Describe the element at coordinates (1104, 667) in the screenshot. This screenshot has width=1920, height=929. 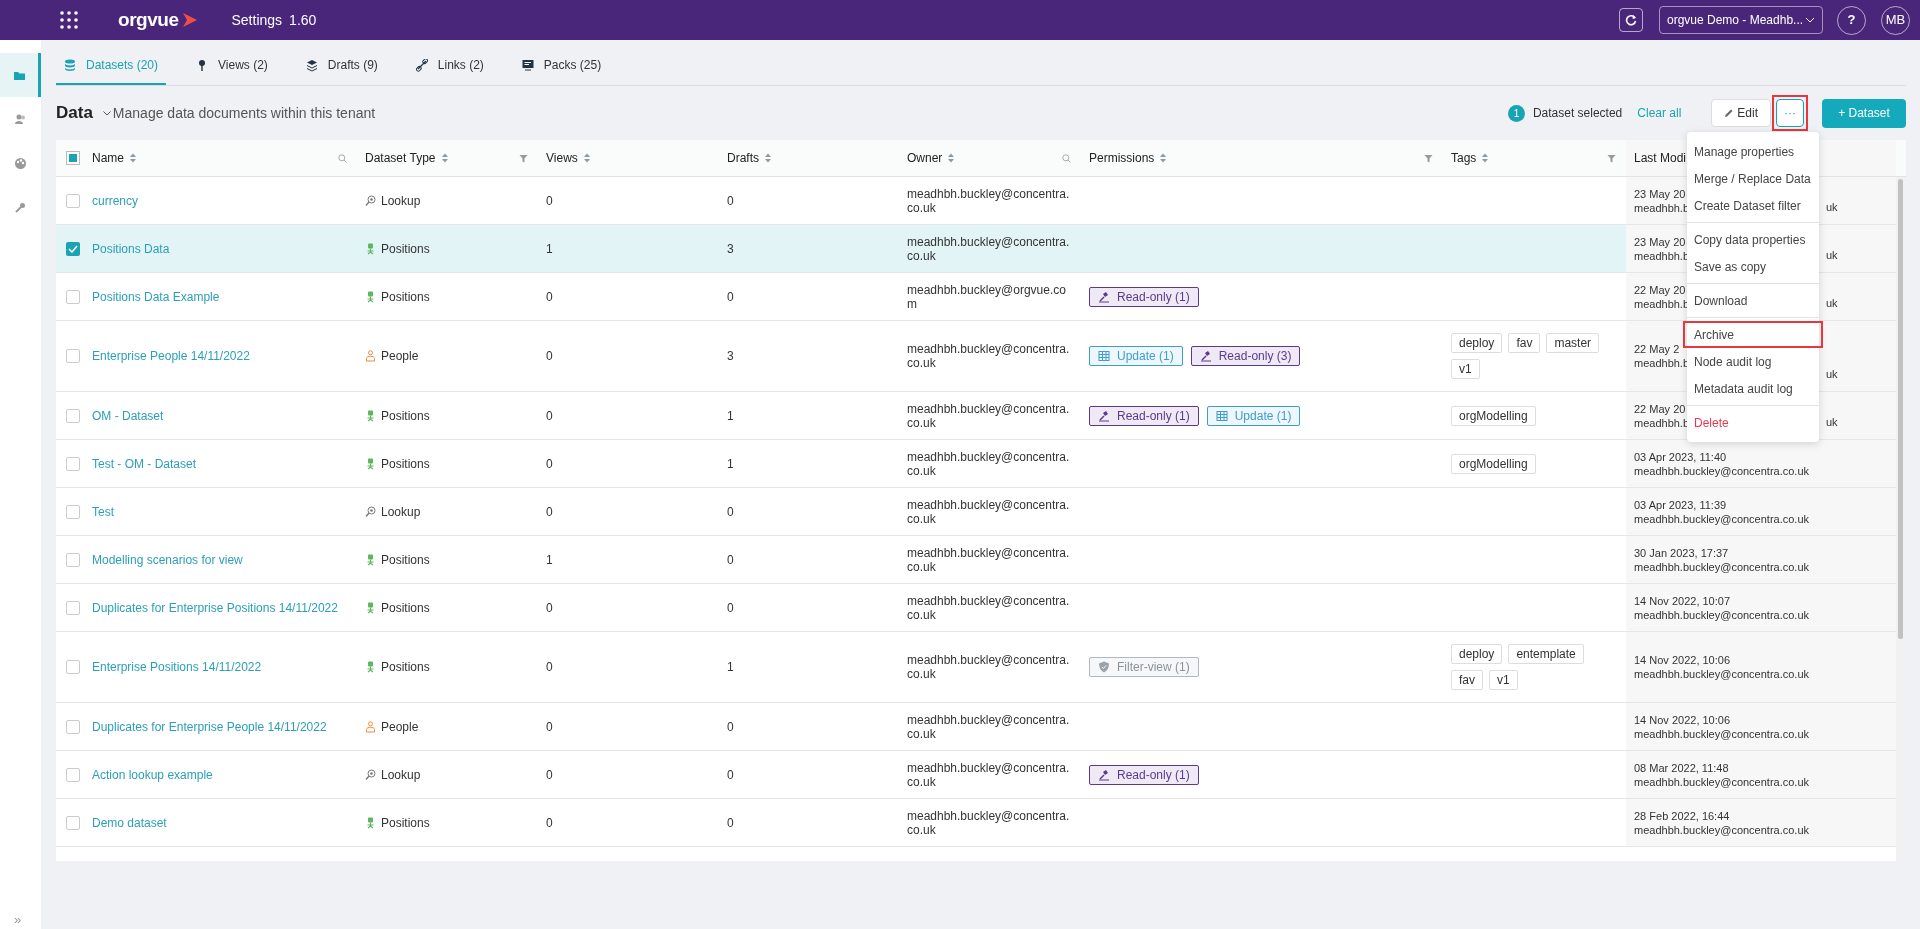
I see `shield-icon` at that location.